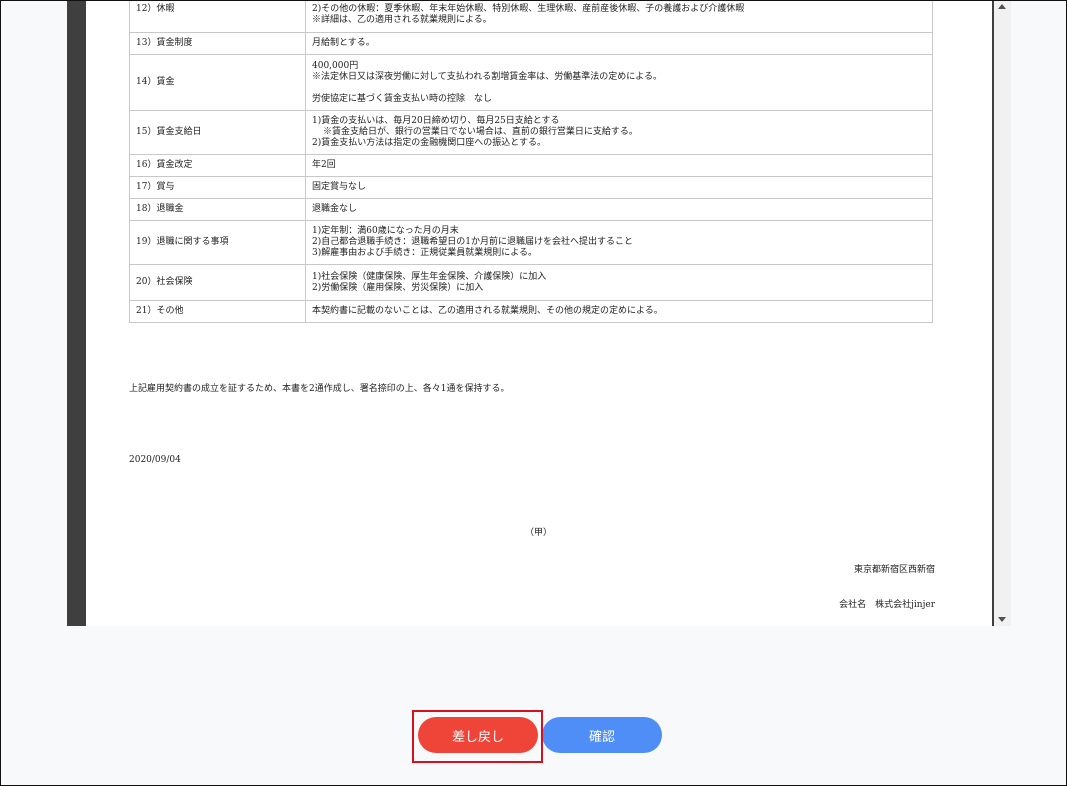 The height and width of the screenshot is (786, 1067). What do you see at coordinates (402, 20) in the screenshot?
I see `row-value-line: ※詳細は、乙の適用される就業規則による。` at bounding box center [402, 20].